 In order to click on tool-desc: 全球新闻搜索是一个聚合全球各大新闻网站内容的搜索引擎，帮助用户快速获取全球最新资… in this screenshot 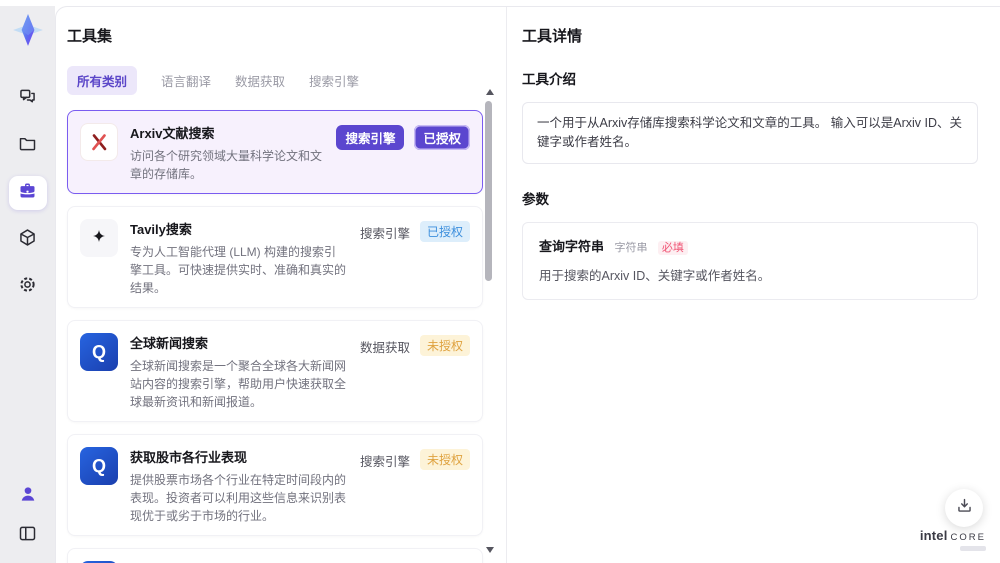, I will do `click(238, 384)`.